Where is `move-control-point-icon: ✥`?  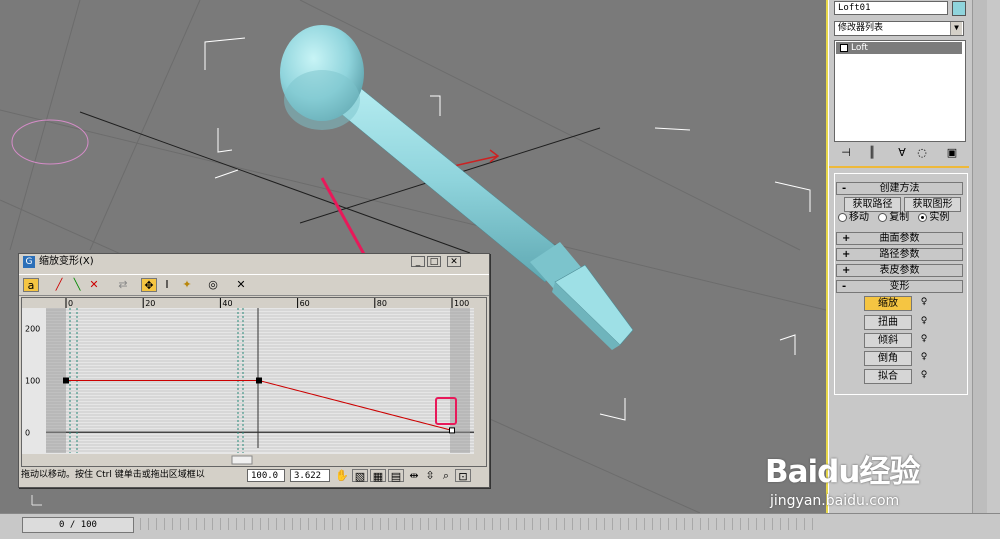
move-control-point-icon: ✥ is located at coordinates (149, 285).